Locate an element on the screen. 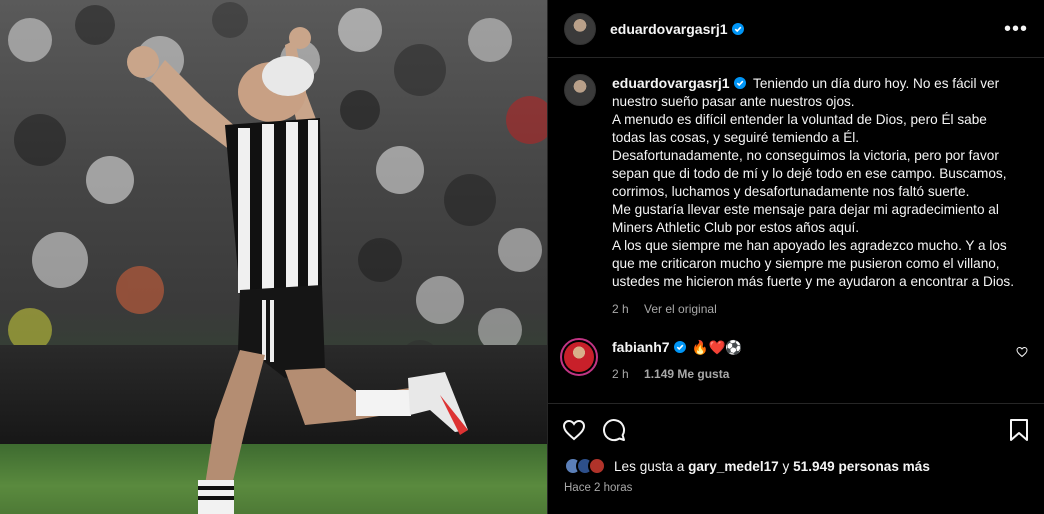  like-button is located at coordinates (574, 430).